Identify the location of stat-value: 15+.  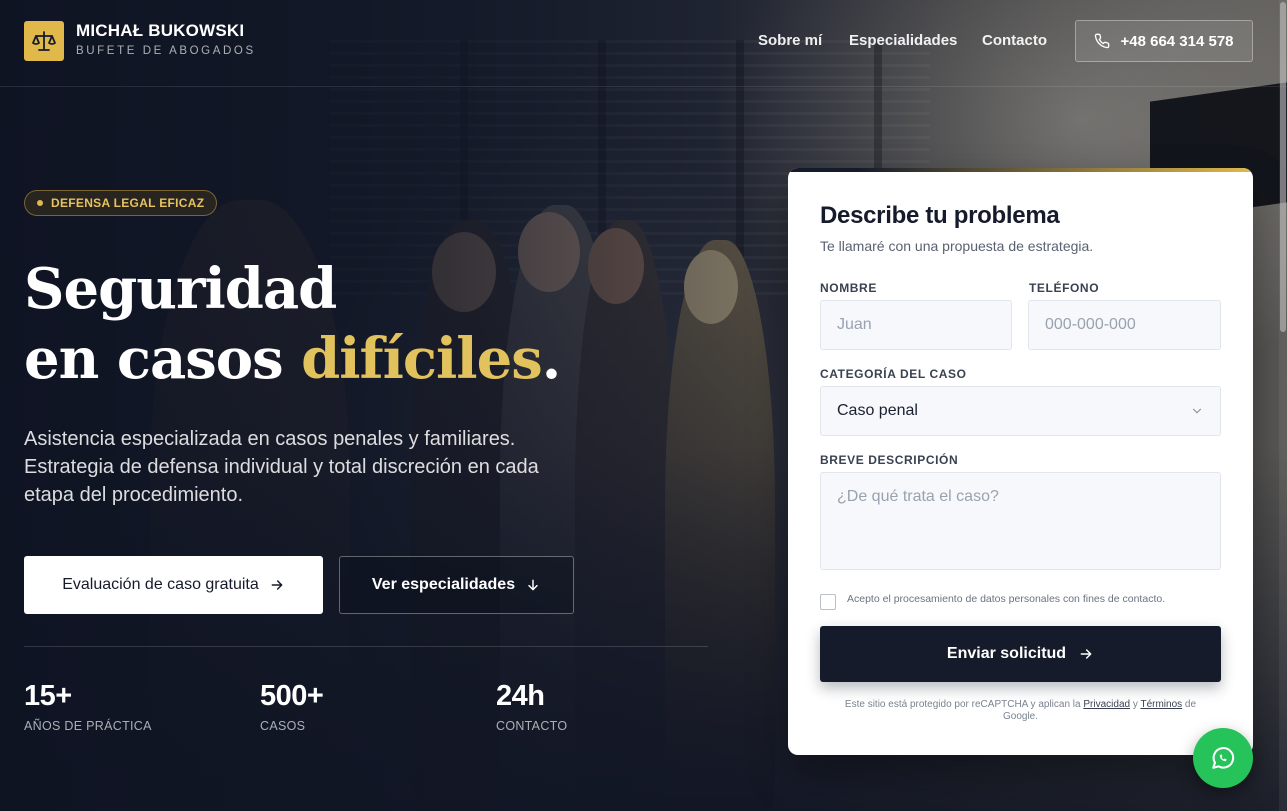
(48, 696).